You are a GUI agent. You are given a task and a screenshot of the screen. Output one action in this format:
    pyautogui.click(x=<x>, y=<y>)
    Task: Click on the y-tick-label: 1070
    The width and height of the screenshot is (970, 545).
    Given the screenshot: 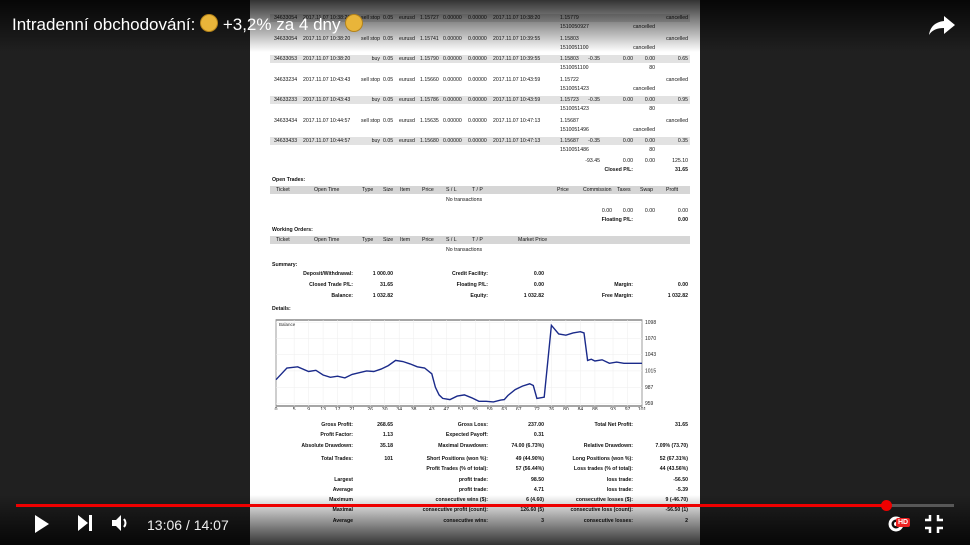 What is the action you would take?
    pyautogui.click(x=650, y=339)
    